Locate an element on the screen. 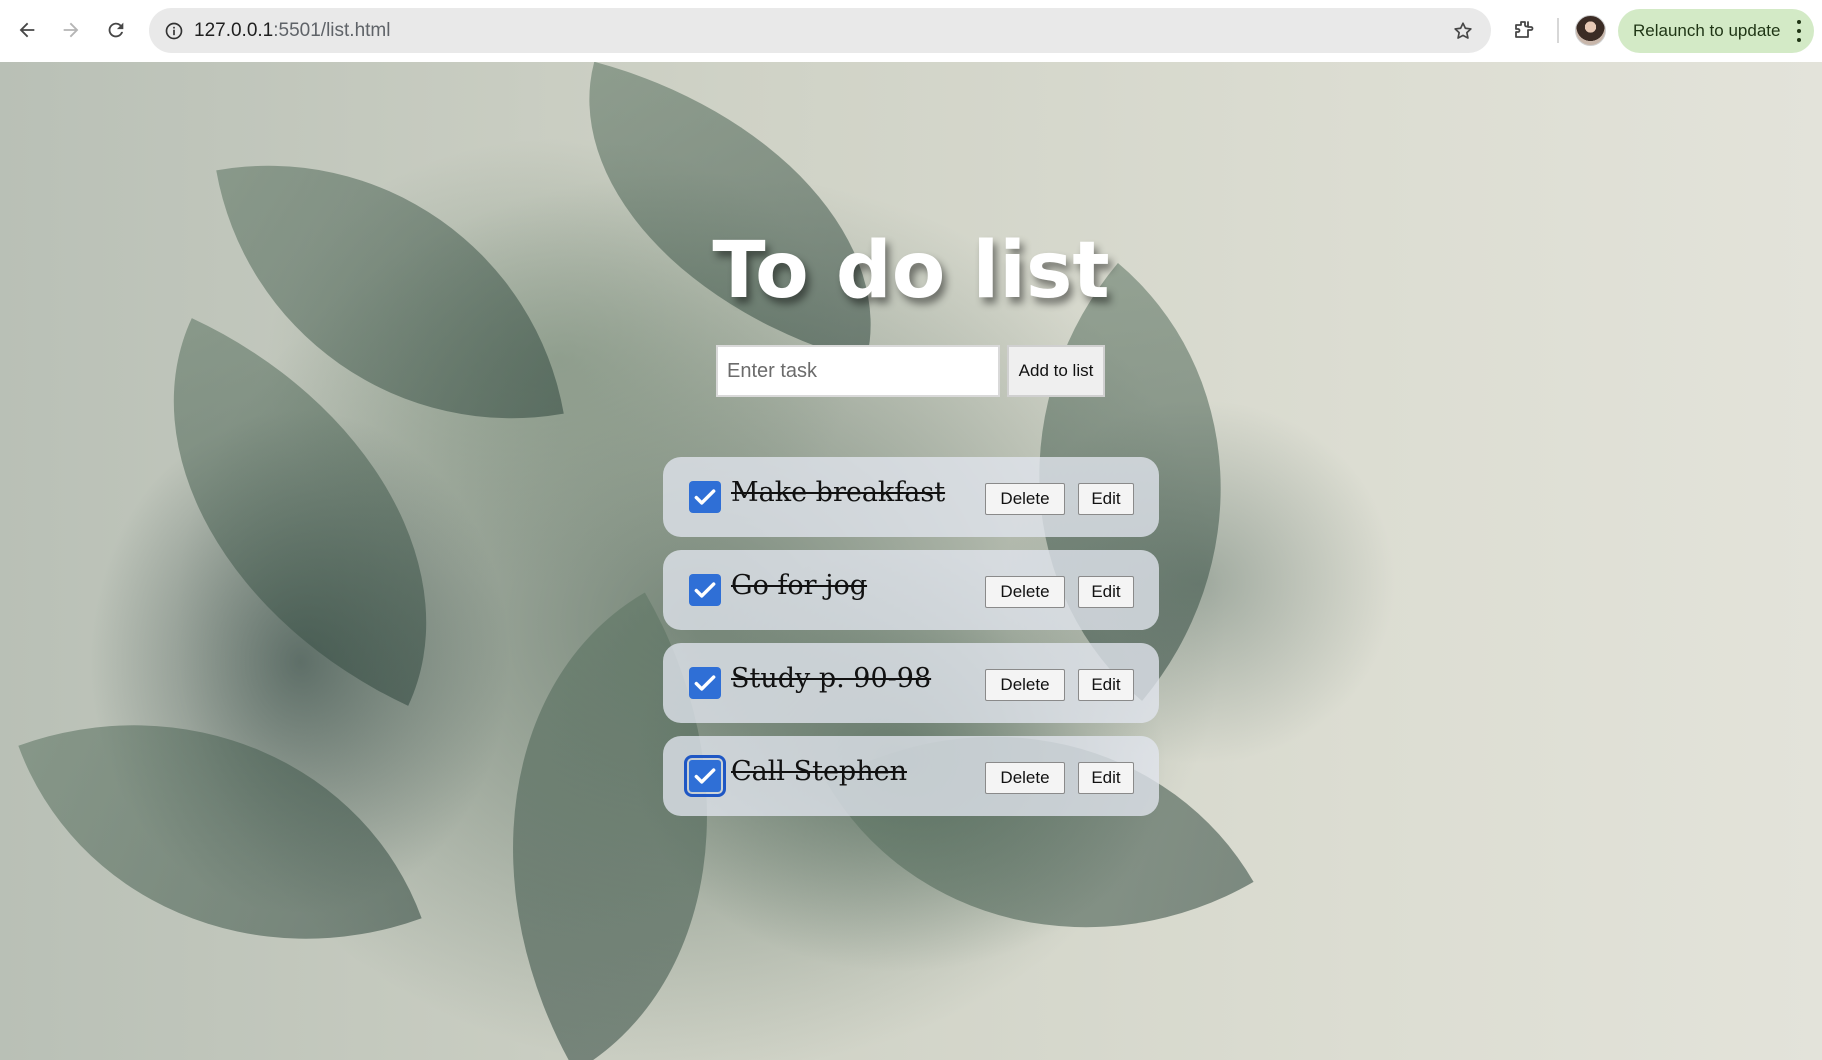  forward-button is located at coordinates (71, 30).